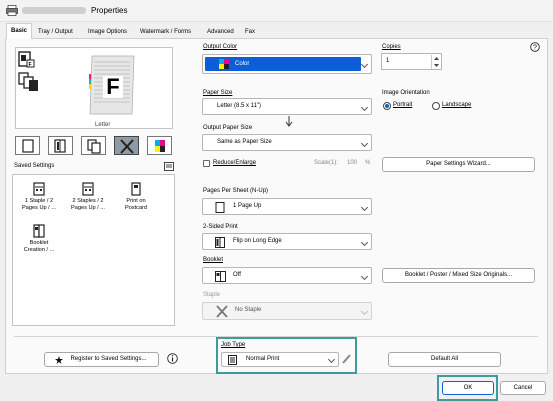 Image resolution: width=553 pixels, height=401 pixels. I want to click on color-icon, so click(160, 146).